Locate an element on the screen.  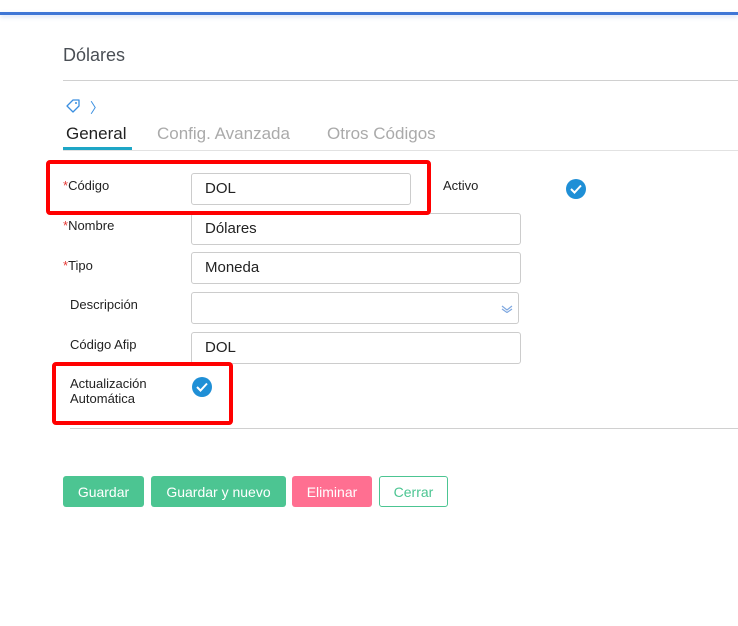
codigo-afip-label: Código Afip is located at coordinates (103, 344).